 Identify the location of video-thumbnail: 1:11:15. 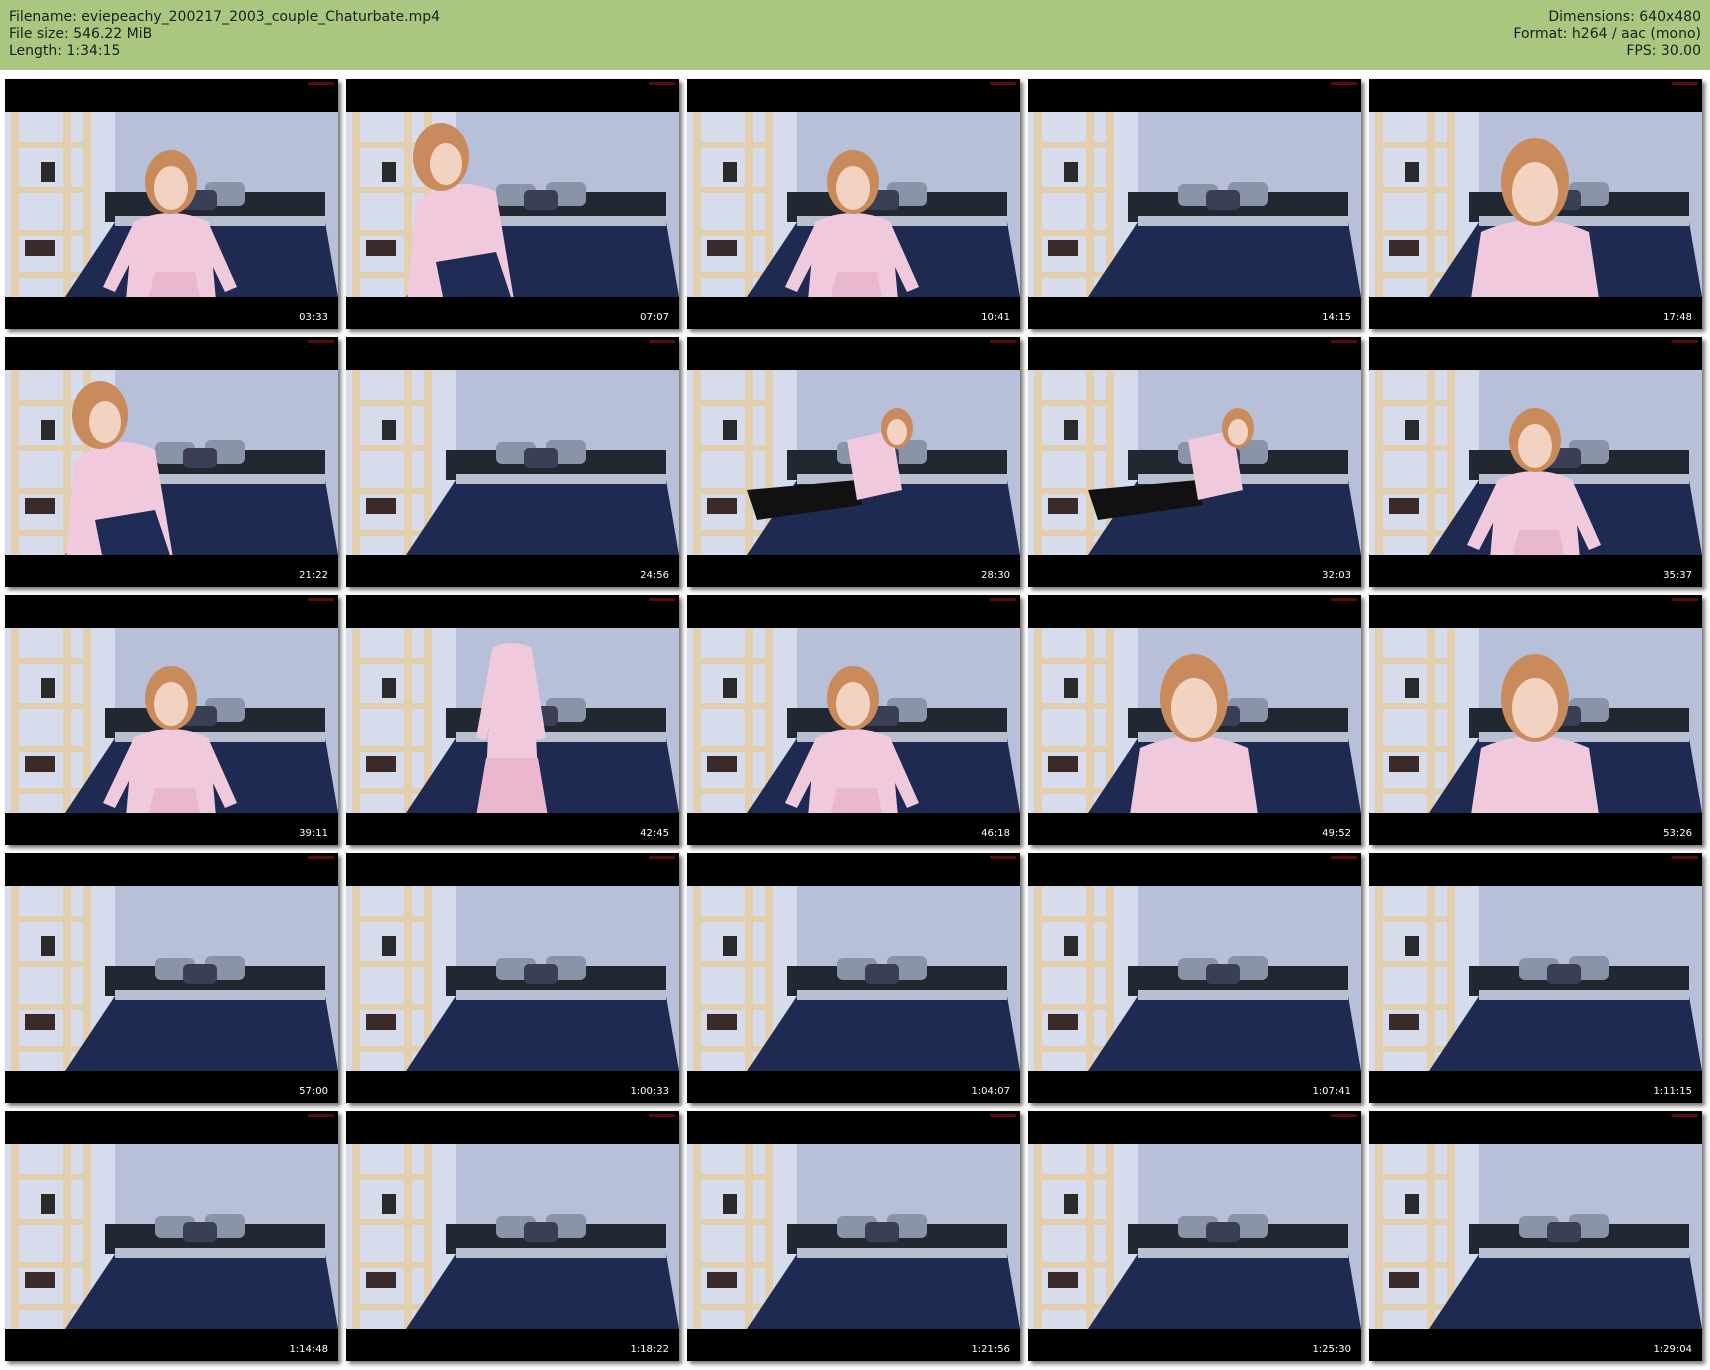
(1535, 978).